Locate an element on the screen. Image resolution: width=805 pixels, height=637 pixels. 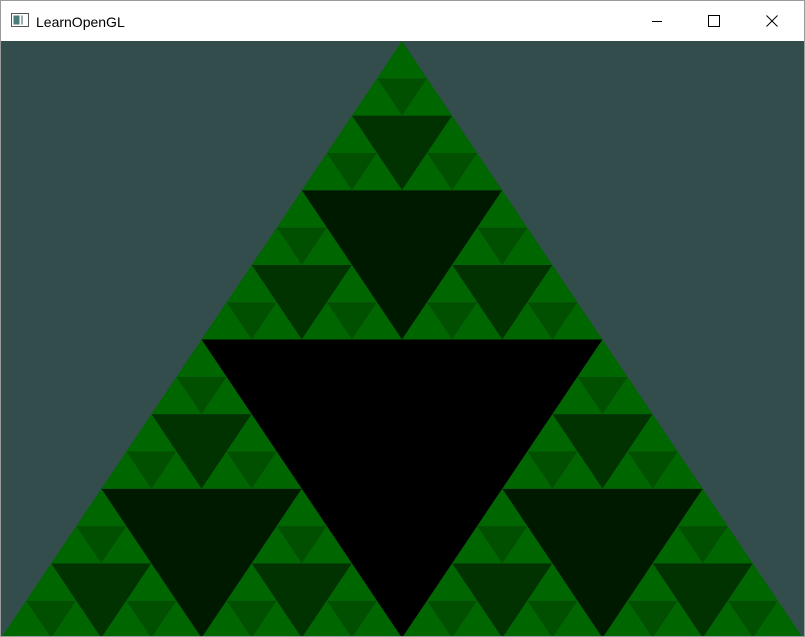
close-icon is located at coordinates (772, 21).